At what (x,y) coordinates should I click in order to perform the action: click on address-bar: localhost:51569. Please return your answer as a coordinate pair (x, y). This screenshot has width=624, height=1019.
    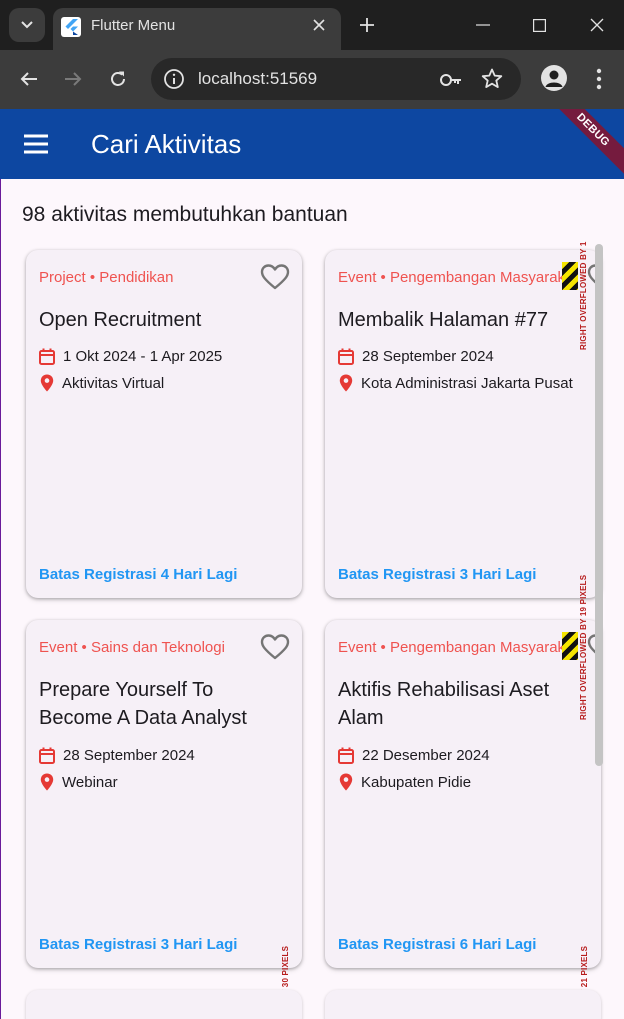
    Looking at the image, I should click on (336, 79).